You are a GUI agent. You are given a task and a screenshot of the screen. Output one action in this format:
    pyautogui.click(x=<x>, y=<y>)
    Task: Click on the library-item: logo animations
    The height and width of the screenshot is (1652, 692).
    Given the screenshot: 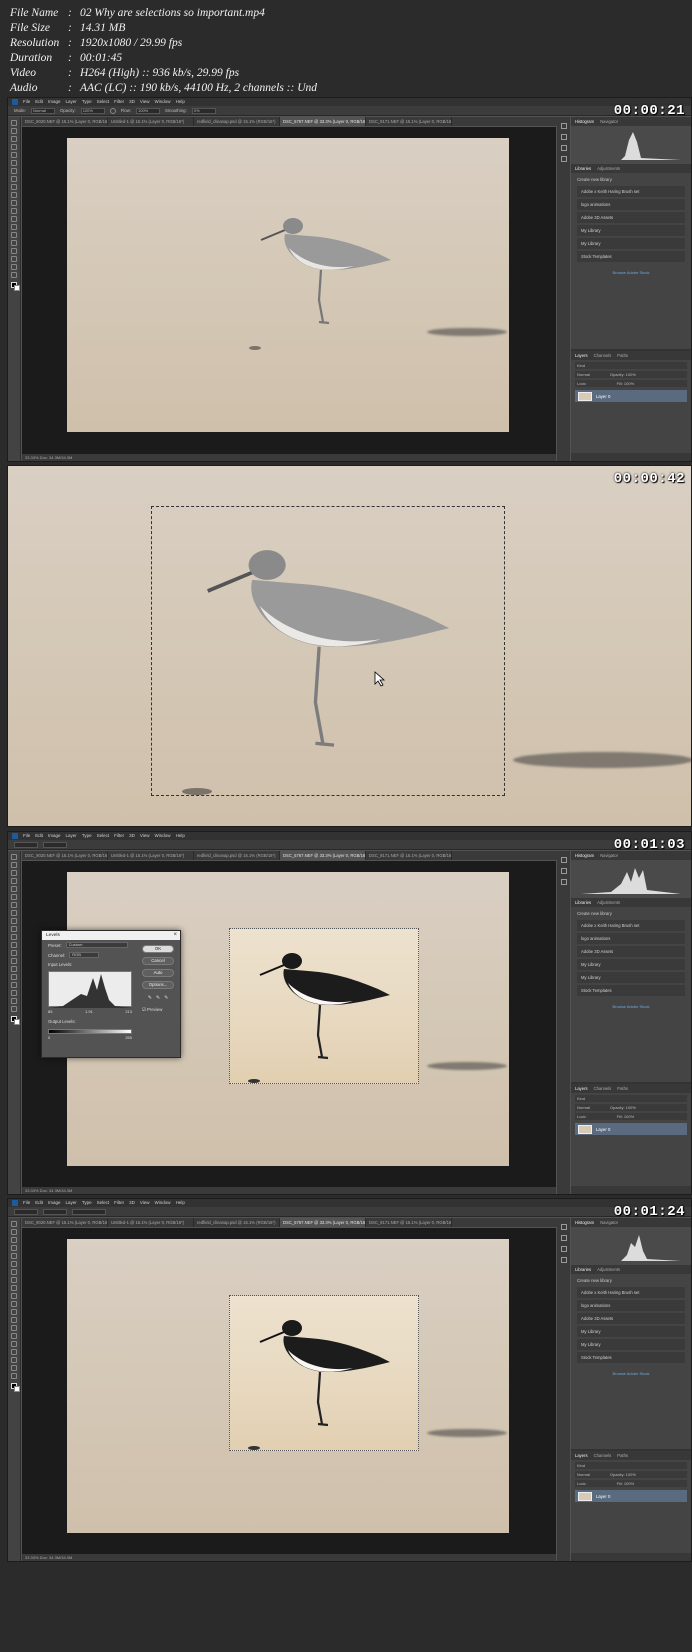 What is the action you would take?
    pyautogui.click(x=631, y=1305)
    